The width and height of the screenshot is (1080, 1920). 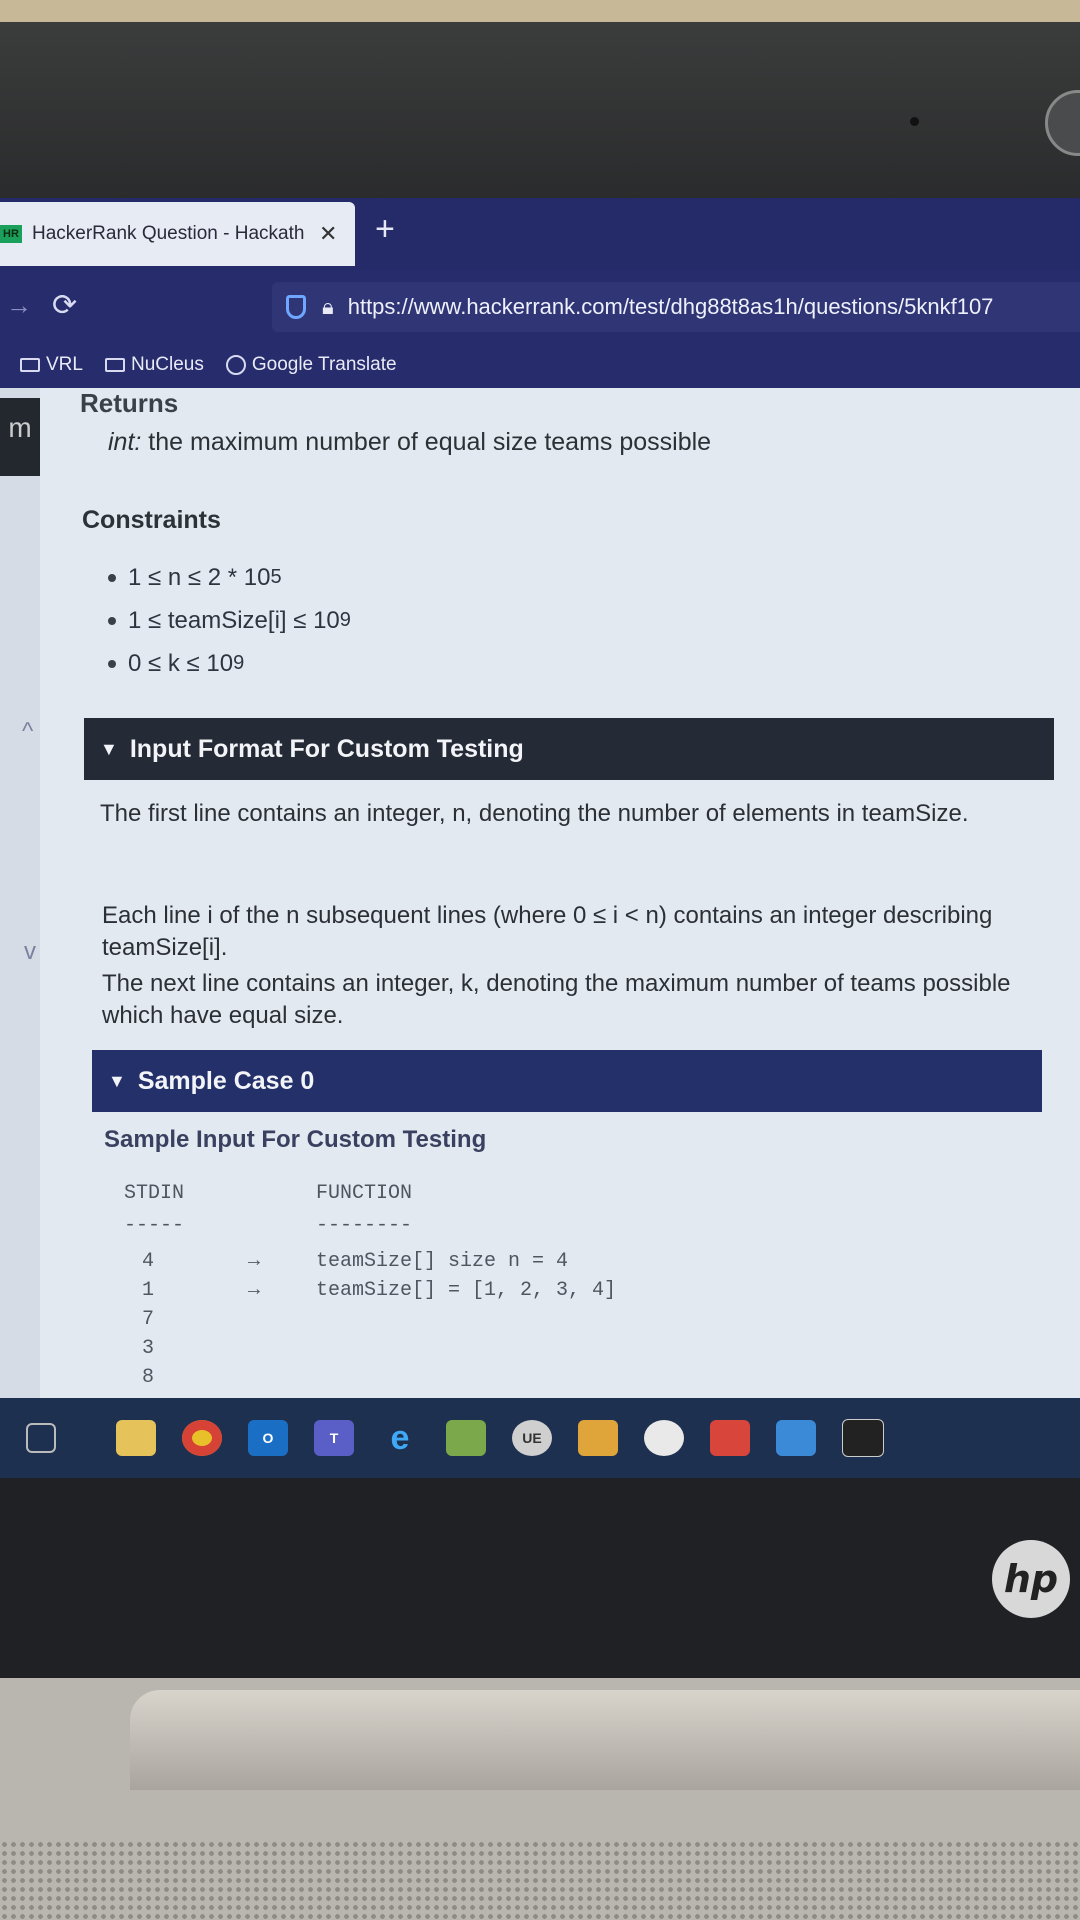 I want to click on bookmark-label: VRL, so click(x=64, y=364).